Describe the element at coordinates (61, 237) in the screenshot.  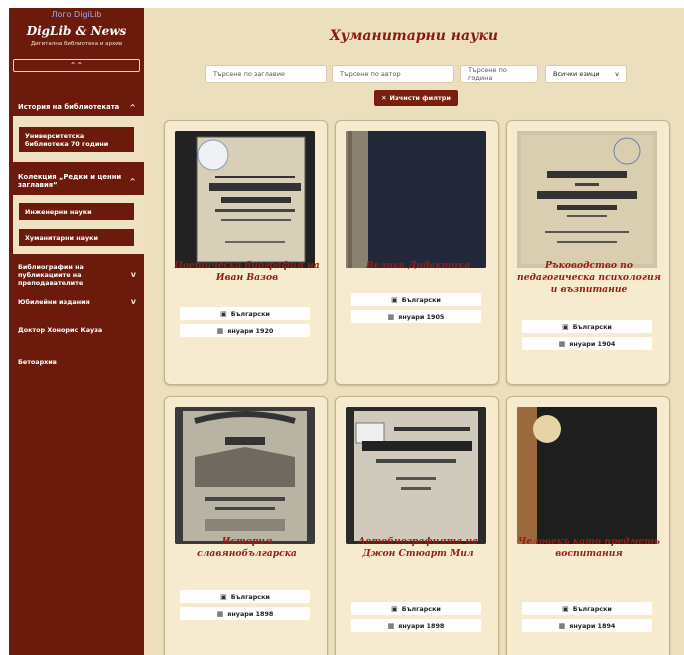
I see `sidebar-item-label: Хуманитарни науки` at that location.